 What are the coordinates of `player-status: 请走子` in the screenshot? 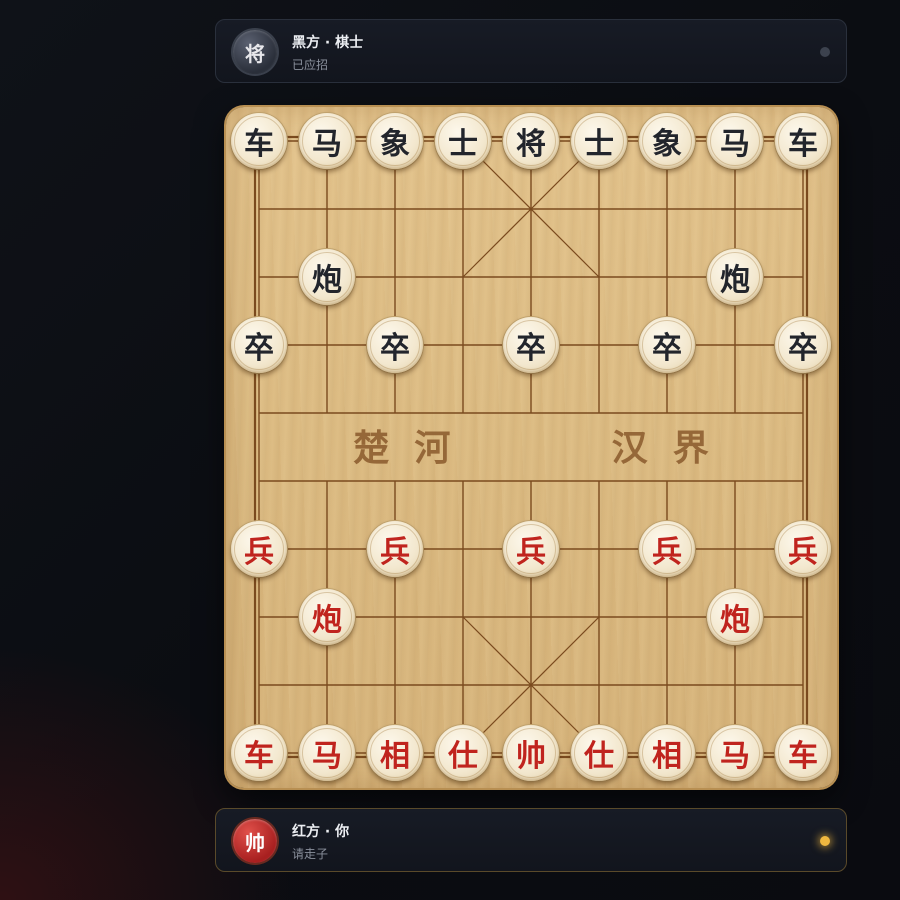 It's located at (310, 854).